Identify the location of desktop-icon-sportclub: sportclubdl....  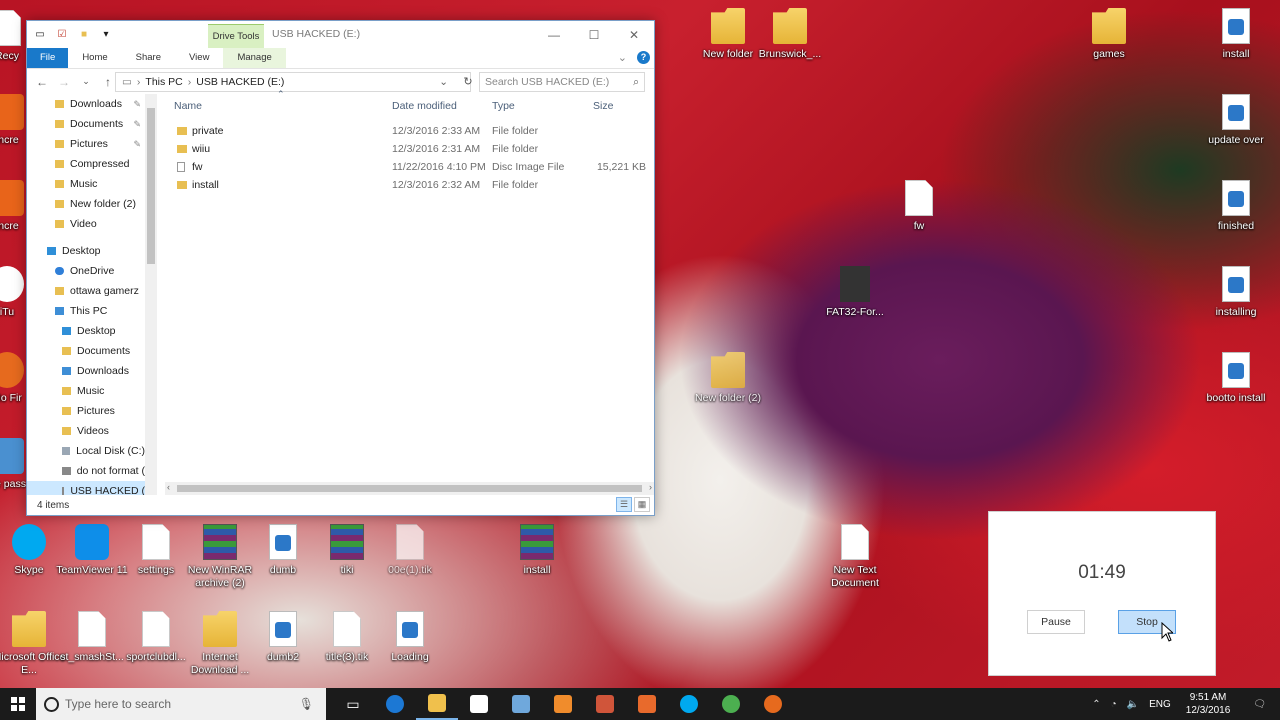
(156, 637).